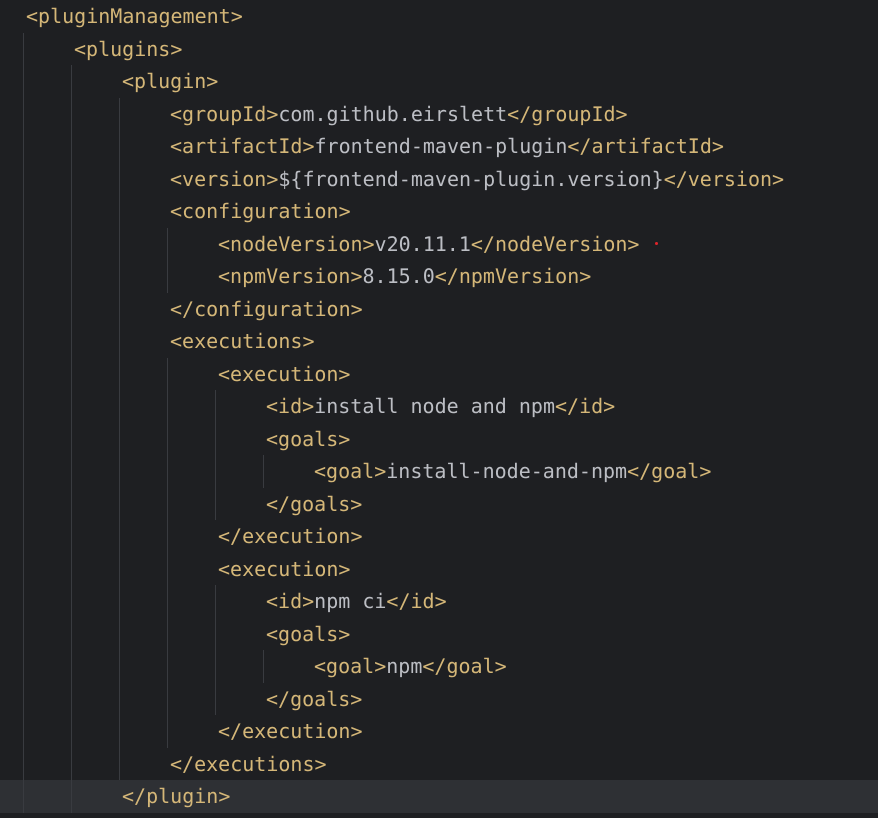  Describe the element at coordinates (266, 309) in the screenshot. I see `code-line: </configuration>` at that location.